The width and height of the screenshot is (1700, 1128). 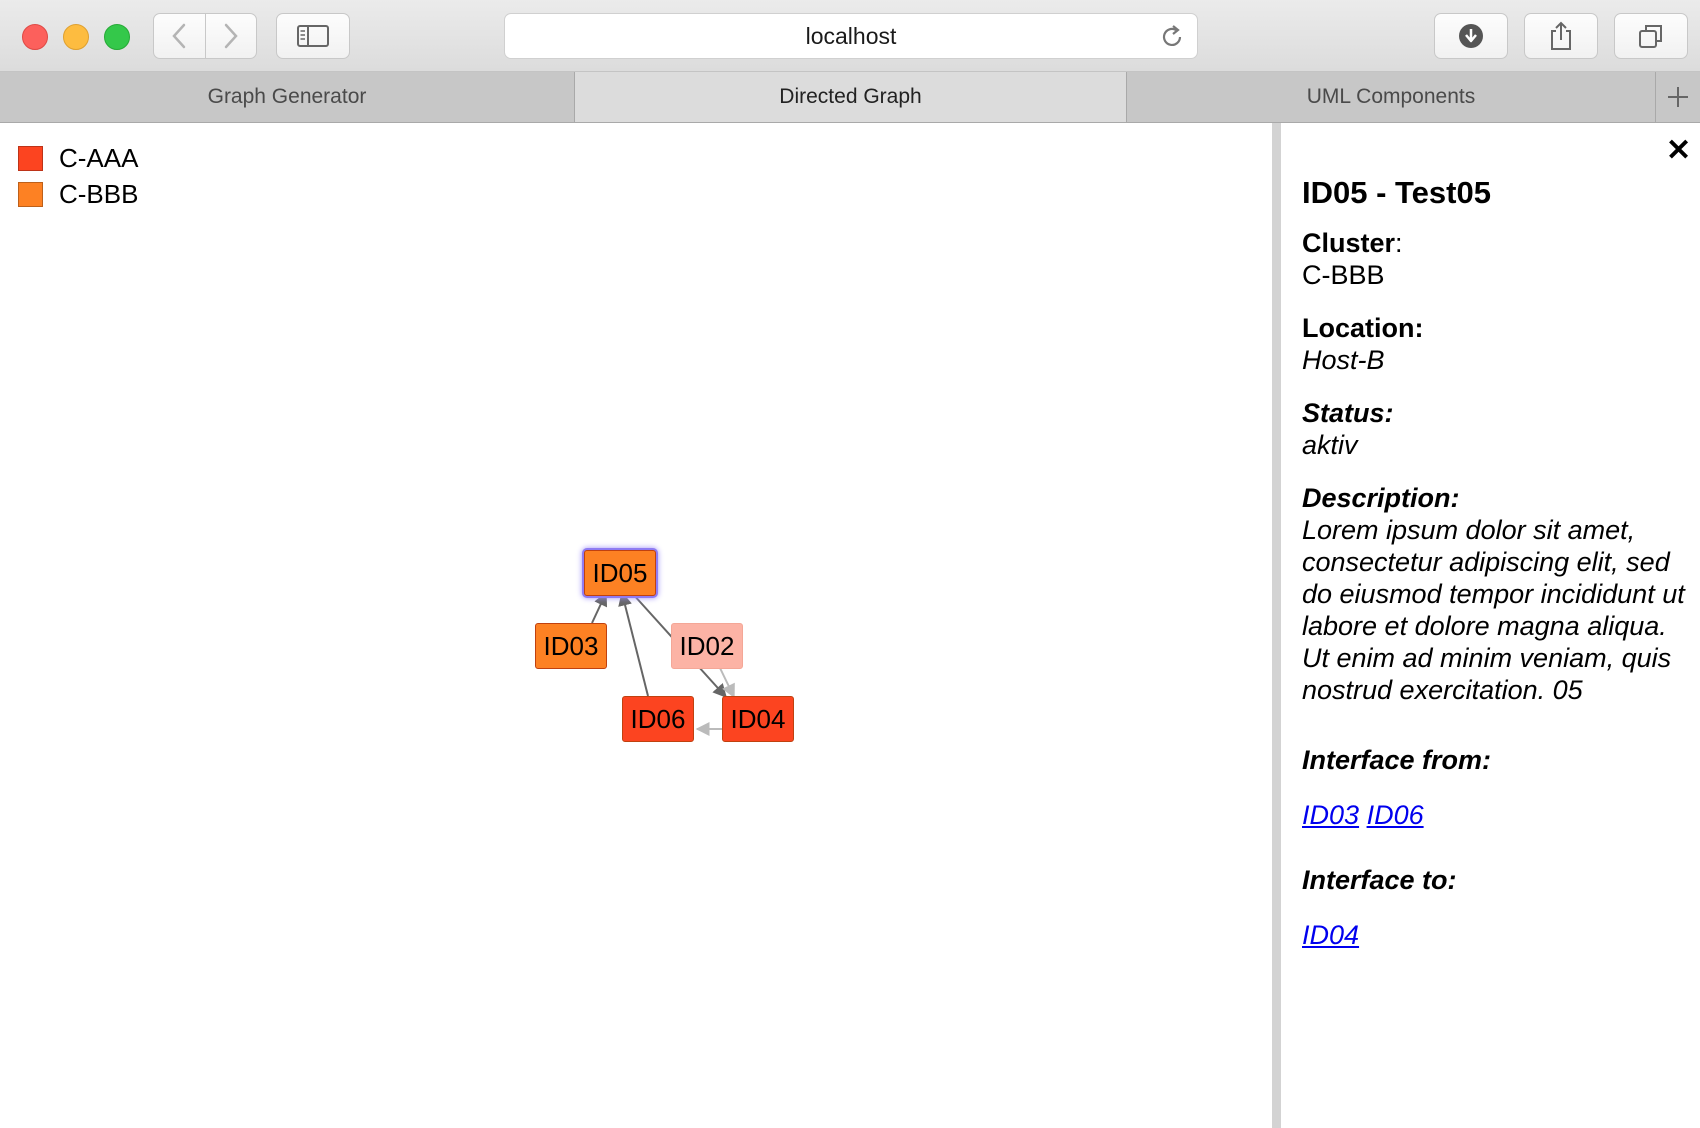 What do you see at coordinates (758, 719) in the screenshot?
I see `graph-node-id04: ID04` at bounding box center [758, 719].